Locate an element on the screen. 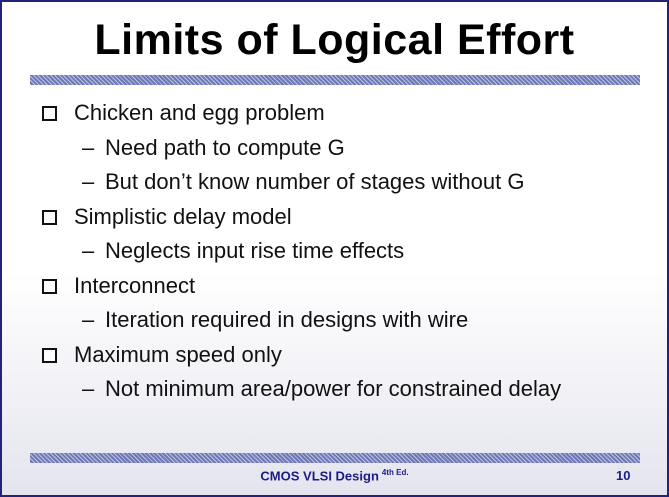 Image resolution: width=669 pixels, height=497 pixels. sub-bullet-text: Iteration required in designs with wire is located at coordinates (287, 319).